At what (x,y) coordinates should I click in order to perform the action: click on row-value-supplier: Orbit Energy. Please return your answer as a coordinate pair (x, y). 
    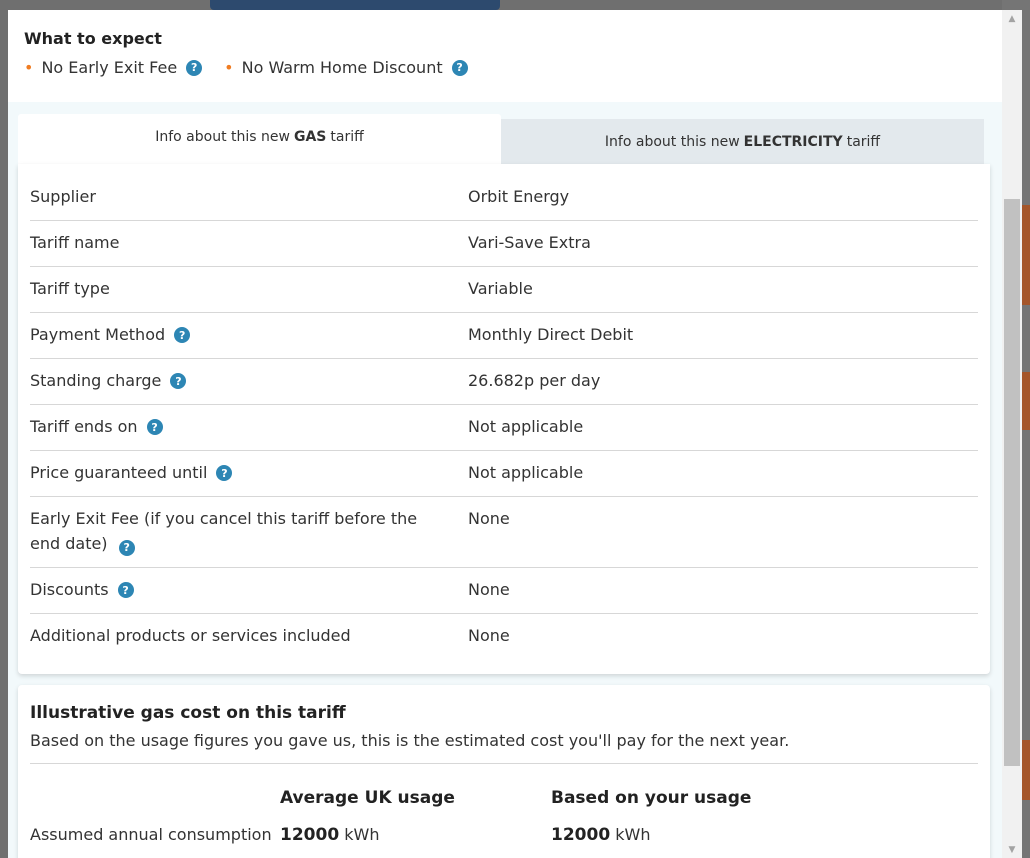
    Looking at the image, I should click on (519, 196).